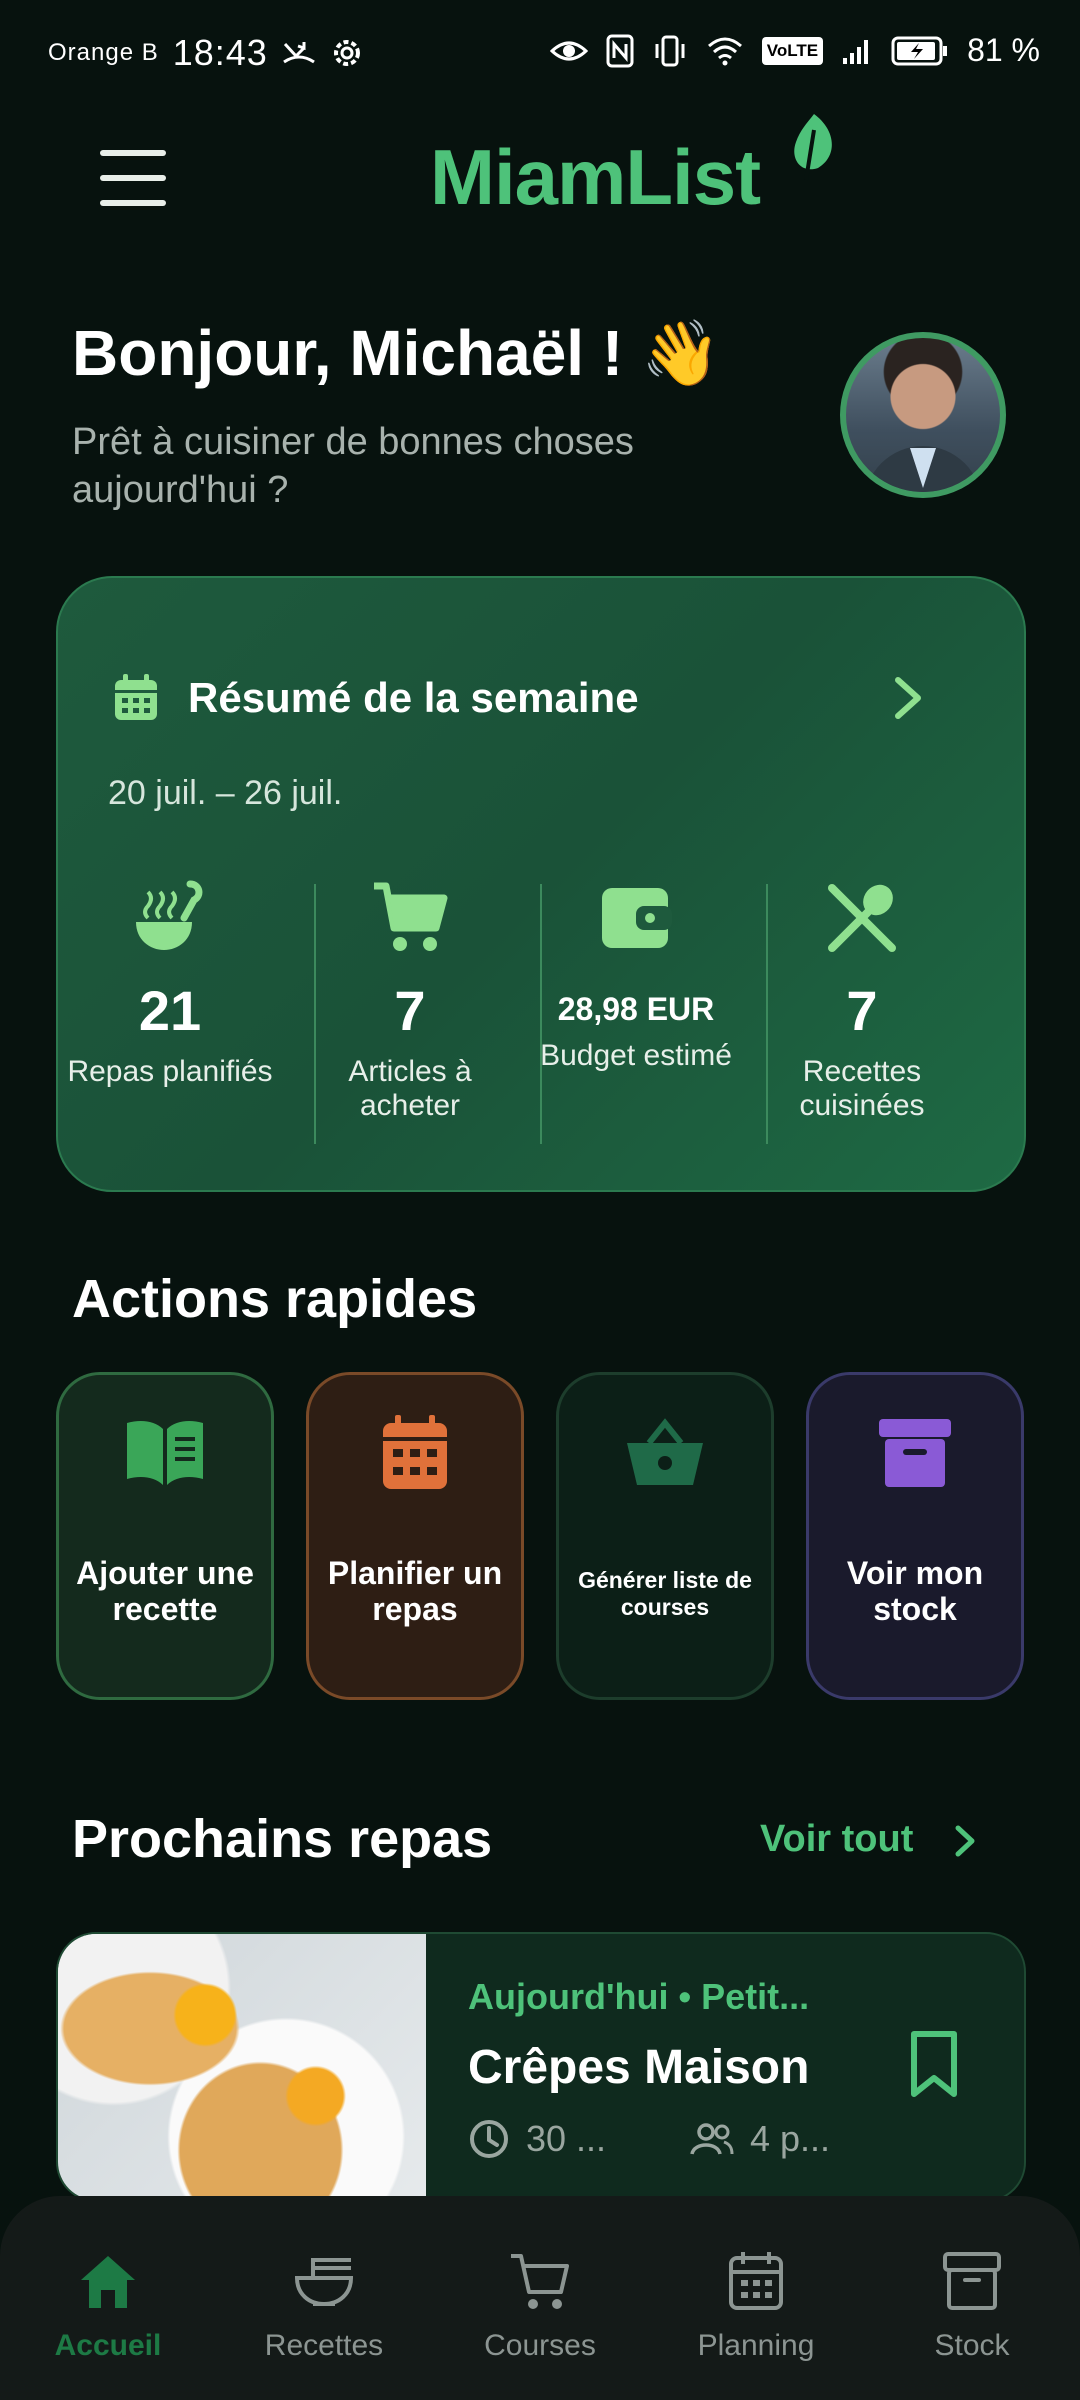  I want to click on summary-title: Résumé de la semaine, so click(413, 697).